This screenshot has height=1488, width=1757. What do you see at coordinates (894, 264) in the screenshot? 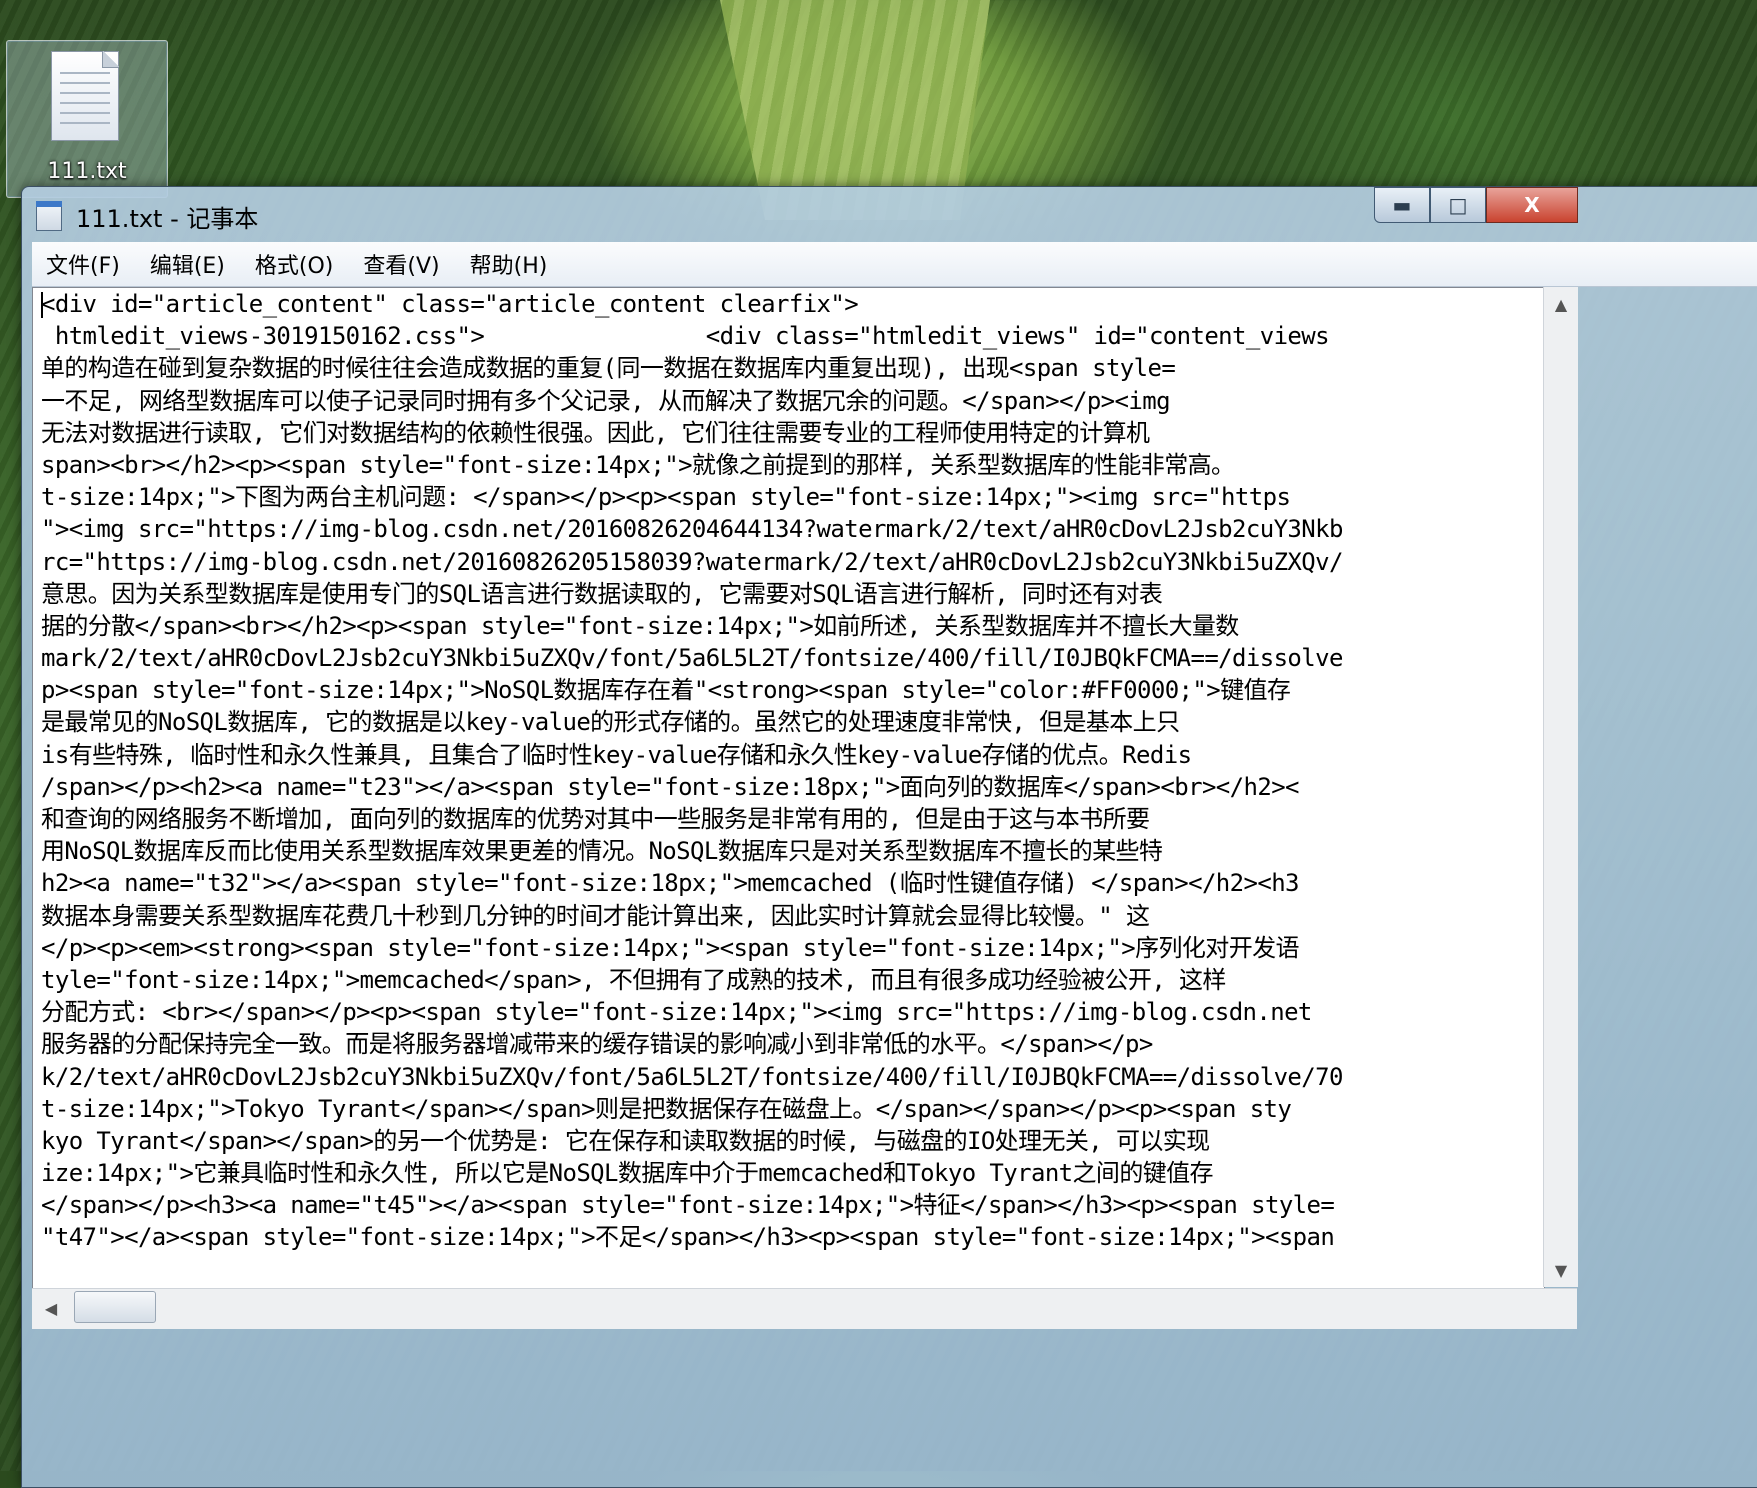
I see `menu-bar: 文件(F) 编辑(E) 格式(O) 查看(V) 帮助(H)` at bounding box center [894, 264].